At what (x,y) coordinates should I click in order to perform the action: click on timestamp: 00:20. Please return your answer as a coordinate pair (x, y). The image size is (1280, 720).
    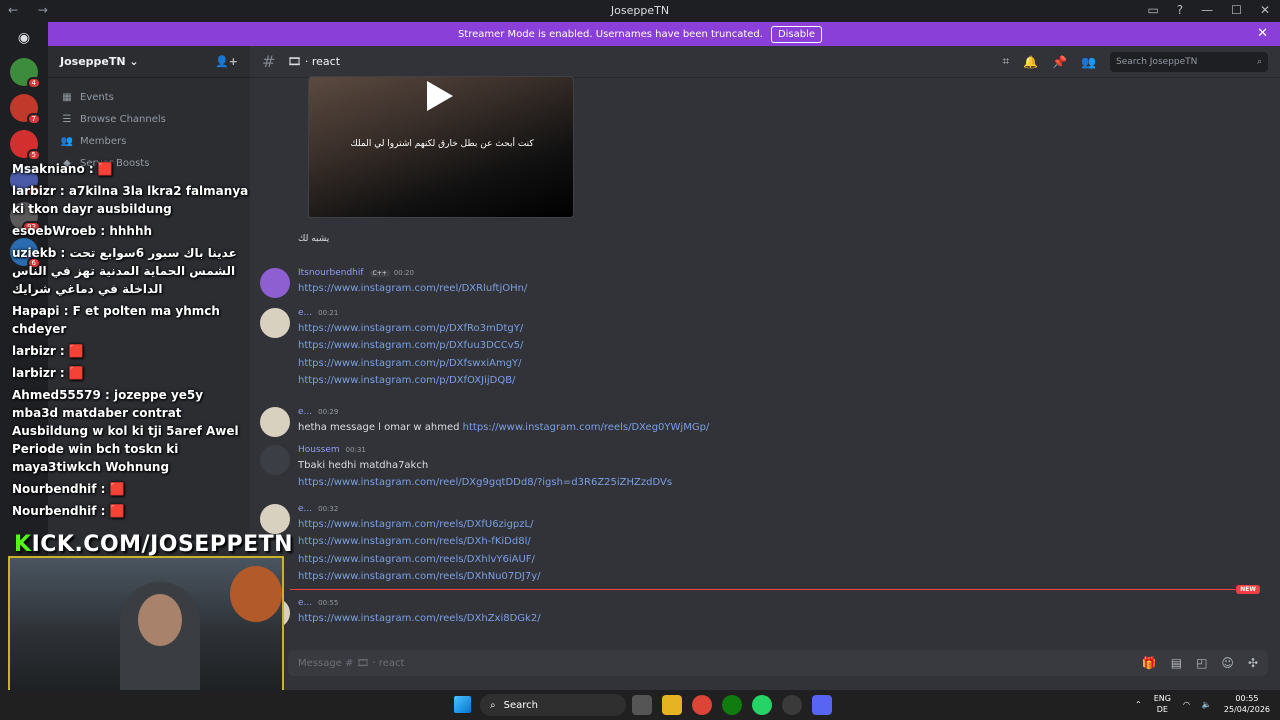
    Looking at the image, I should click on (403, 273).